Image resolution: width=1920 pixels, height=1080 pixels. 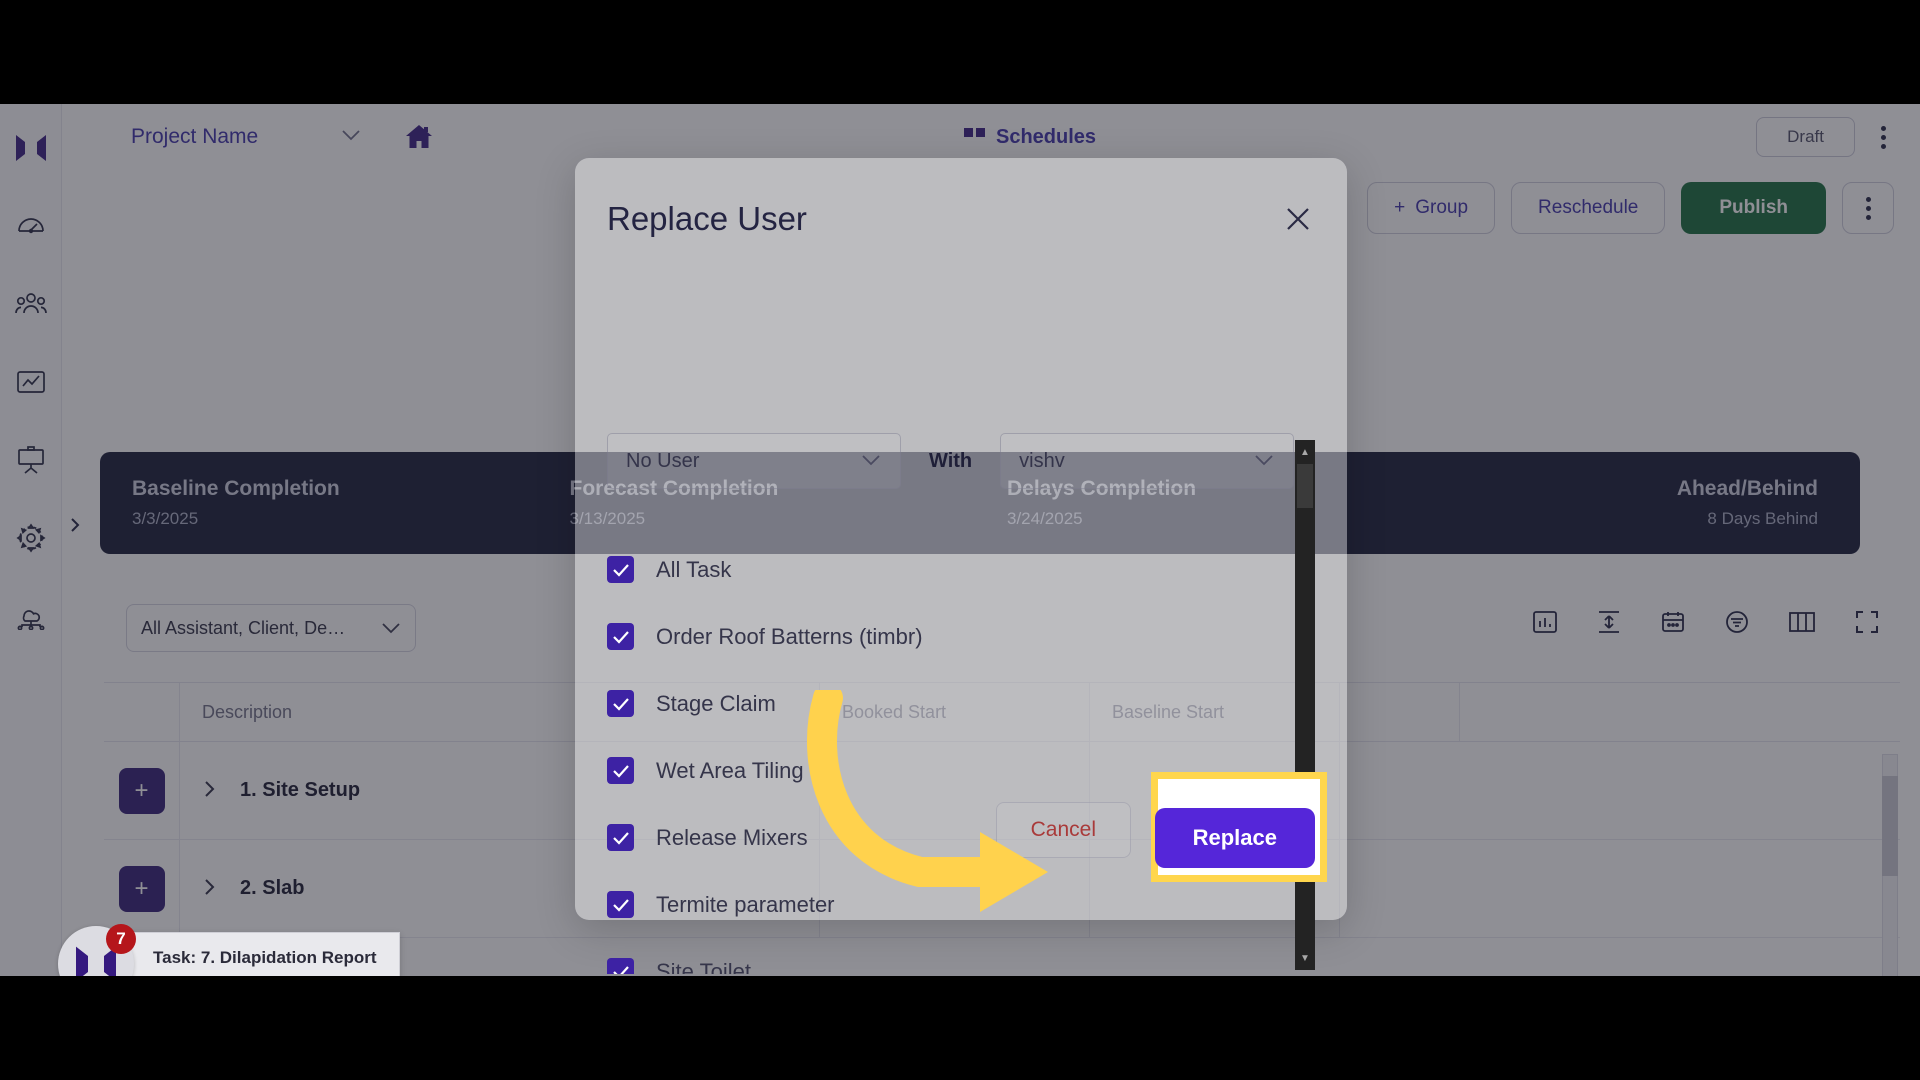 What do you see at coordinates (265, 957) in the screenshot?
I see `tooltip-task: Task: 7. Dilapidation Report` at bounding box center [265, 957].